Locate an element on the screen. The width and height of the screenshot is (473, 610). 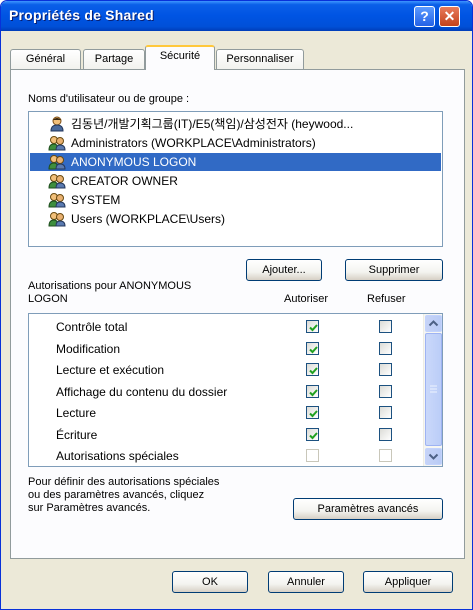
permission-name: Lecture is located at coordinates (76, 413).